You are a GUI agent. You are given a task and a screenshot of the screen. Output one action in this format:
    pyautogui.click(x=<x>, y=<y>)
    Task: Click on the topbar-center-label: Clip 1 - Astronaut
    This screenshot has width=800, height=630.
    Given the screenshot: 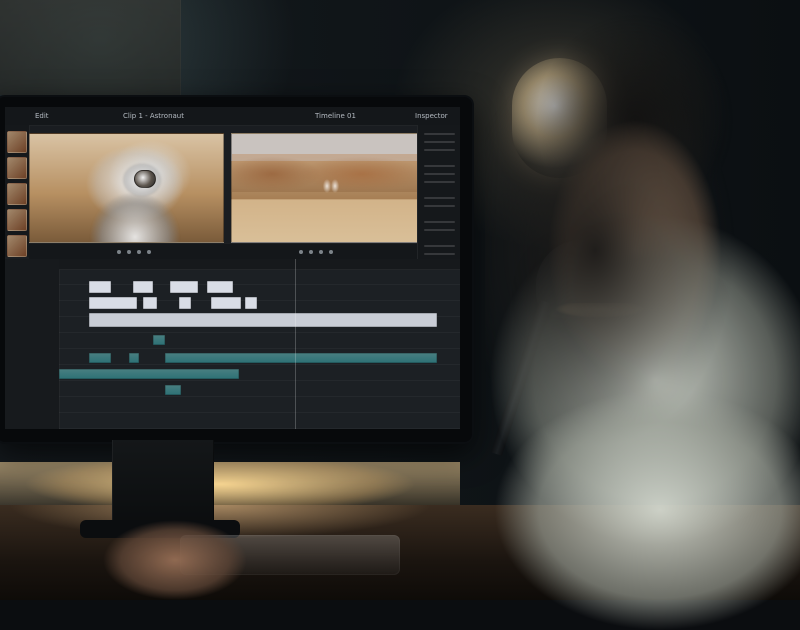 What is the action you would take?
    pyautogui.click(x=153, y=116)
    